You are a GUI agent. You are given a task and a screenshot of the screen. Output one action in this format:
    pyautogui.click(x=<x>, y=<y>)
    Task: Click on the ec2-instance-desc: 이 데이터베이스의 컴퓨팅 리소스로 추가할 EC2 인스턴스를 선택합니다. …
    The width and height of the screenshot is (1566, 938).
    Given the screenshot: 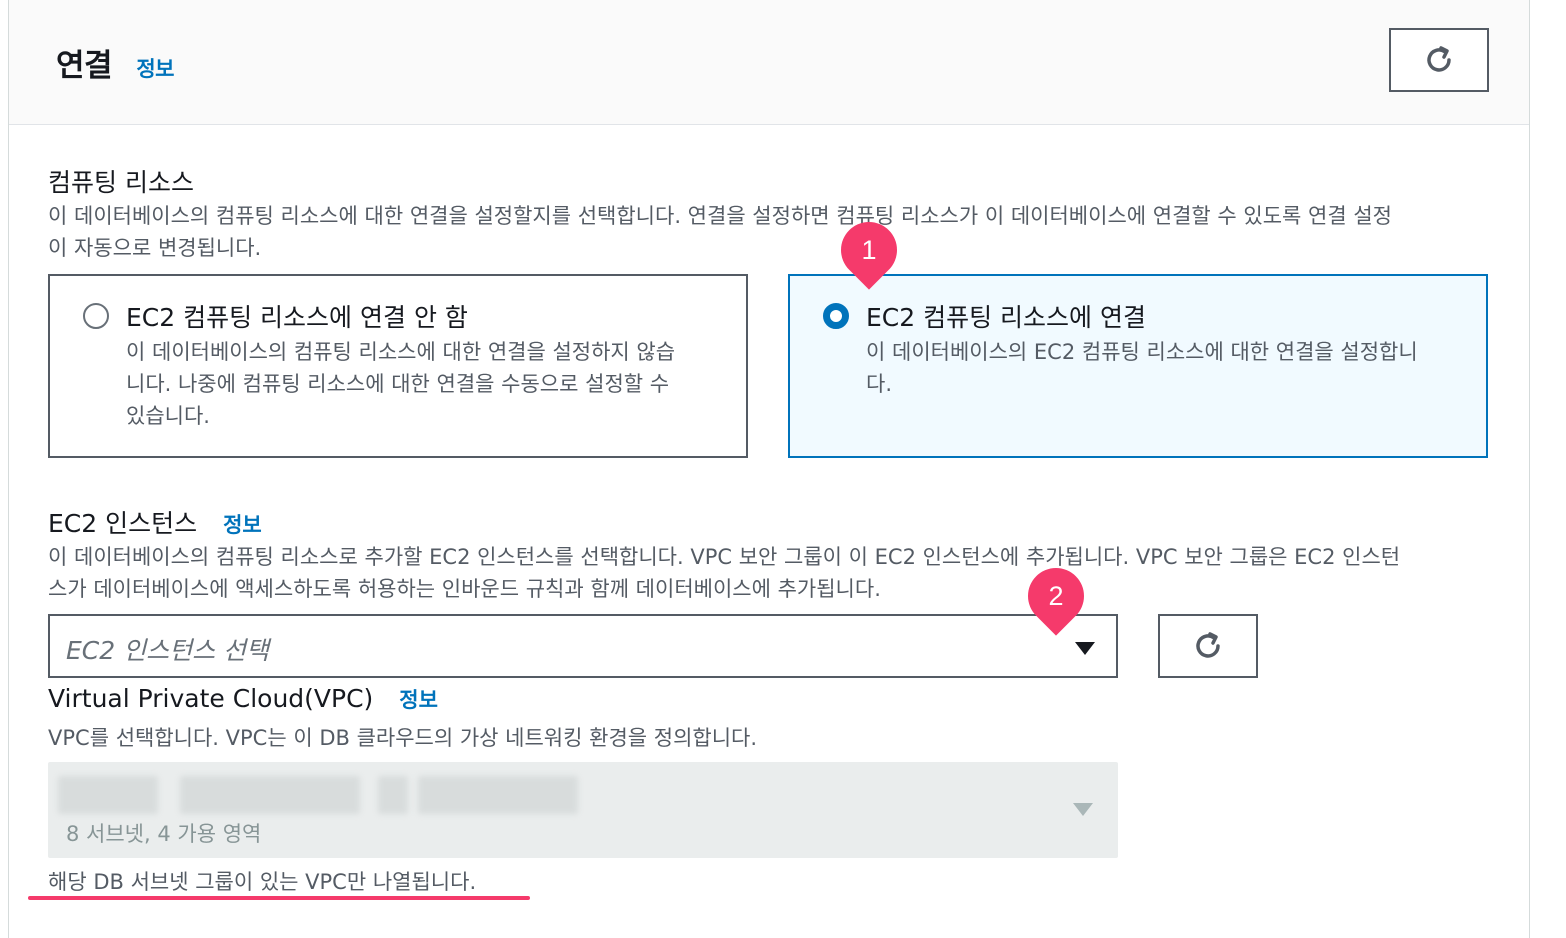 What is the action you would take?
    pyautogui.click(x=778, y=573)
    